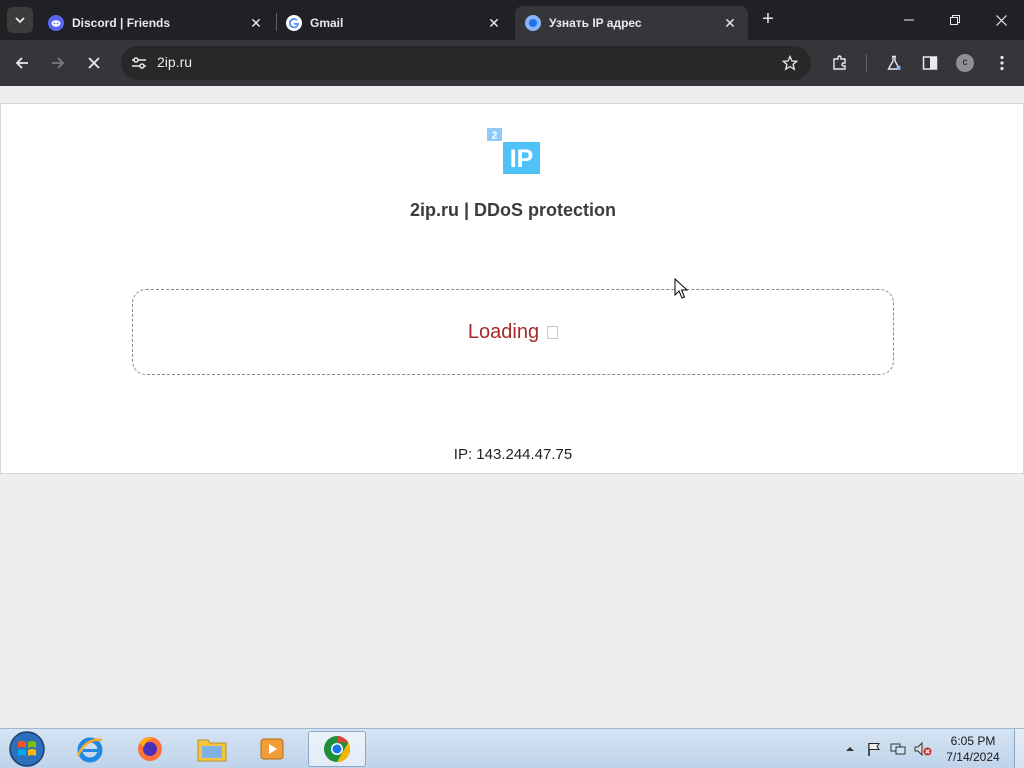 The image size is (1024, 768). I want to click on arrow-left-icon, so click(21, 63).